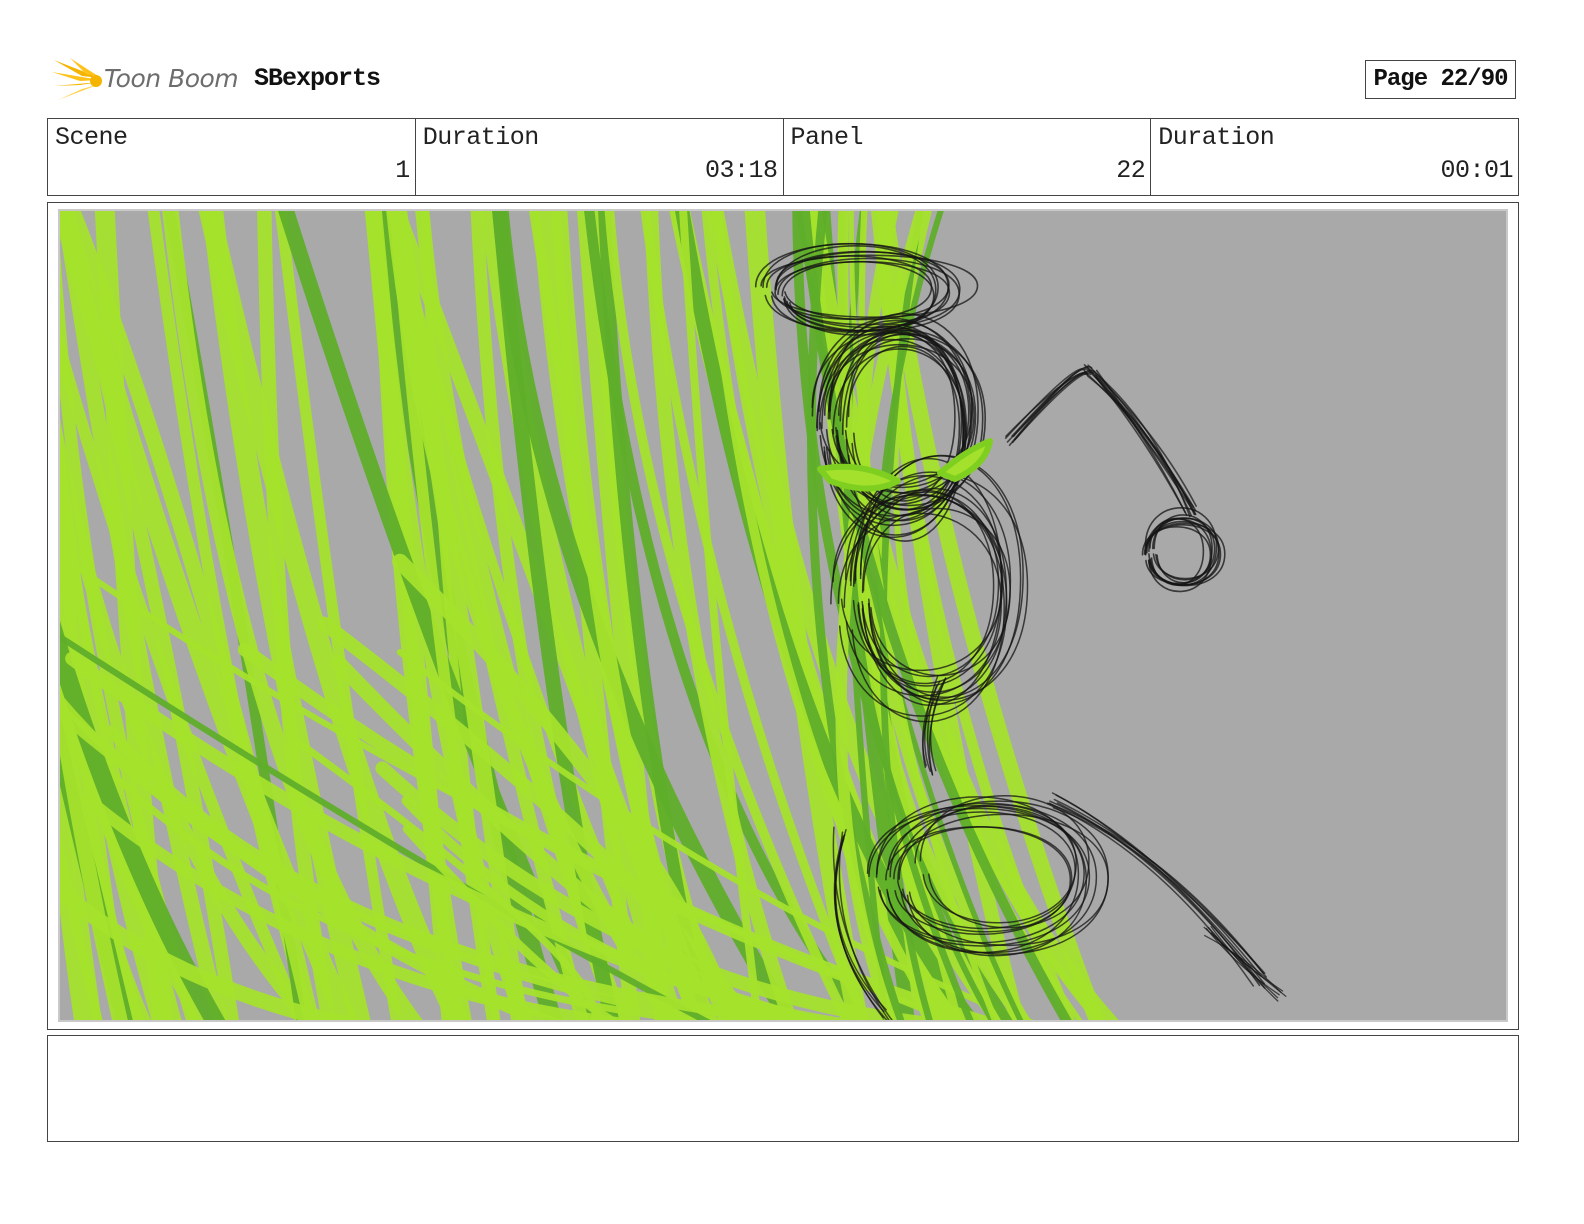 The image size is (1584, 1224). Describe the element at coordinates (171, 78) in the screenshot. I see `logo-wordmark: Toon Boom` at that location.